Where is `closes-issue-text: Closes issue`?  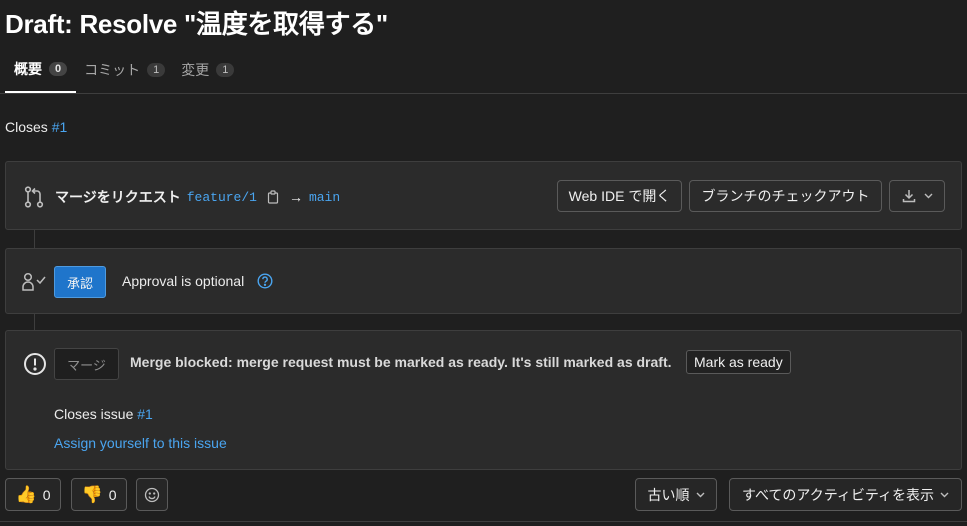
closes-issue-text: Closes issue is located at coordinates (94, 414).